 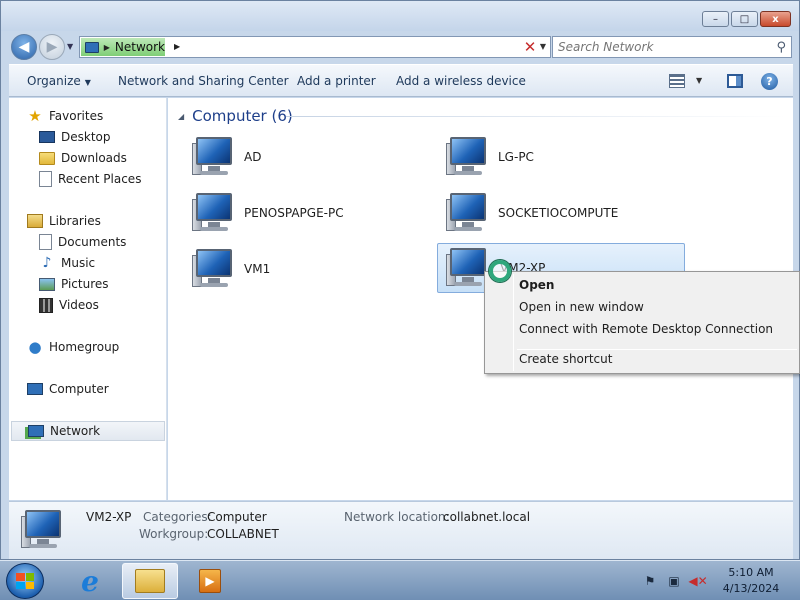 I want to click on organize-button: Organize ▼, so click(x=59, y=81).